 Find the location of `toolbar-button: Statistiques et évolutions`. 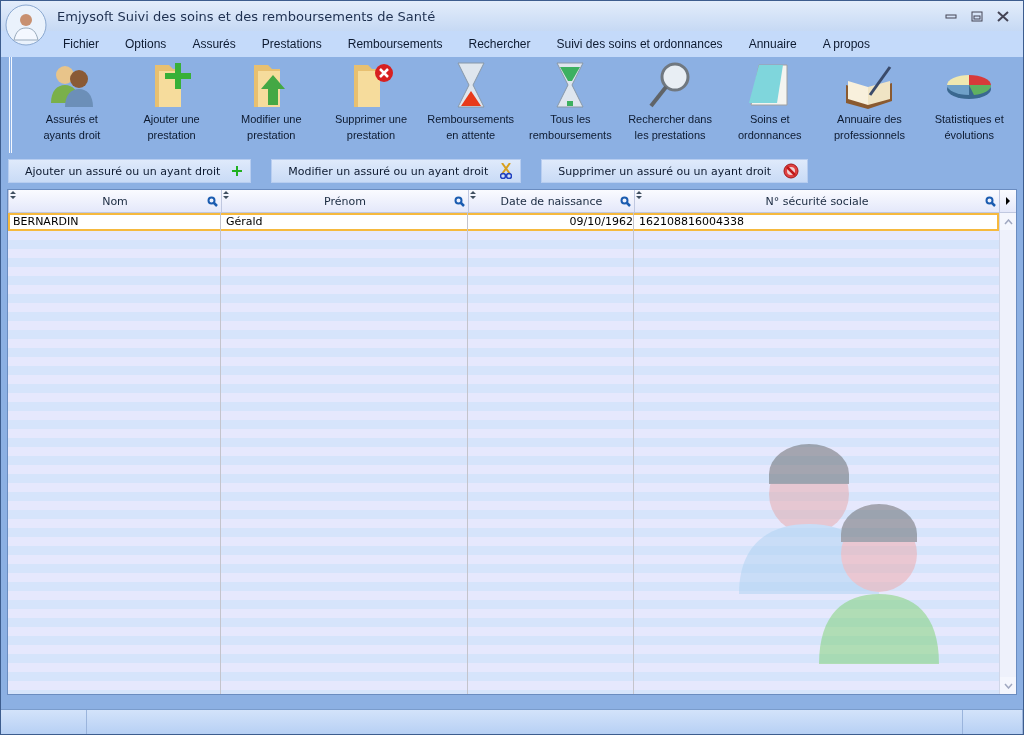

toolbar-button: Statistiques et évolutions is located at coordinates (969, 102).